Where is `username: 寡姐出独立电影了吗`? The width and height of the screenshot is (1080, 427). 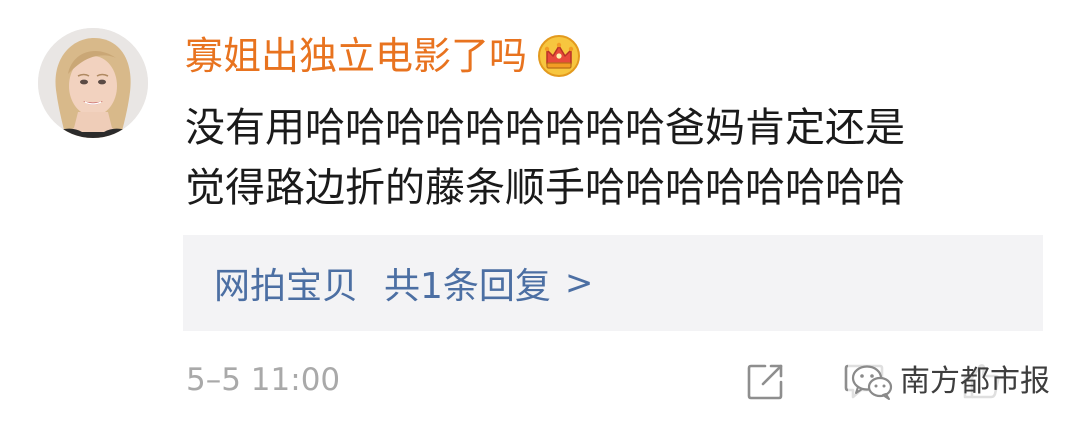 username: 寡姐出独立电影了吗 is located at coordinates (356, 56).